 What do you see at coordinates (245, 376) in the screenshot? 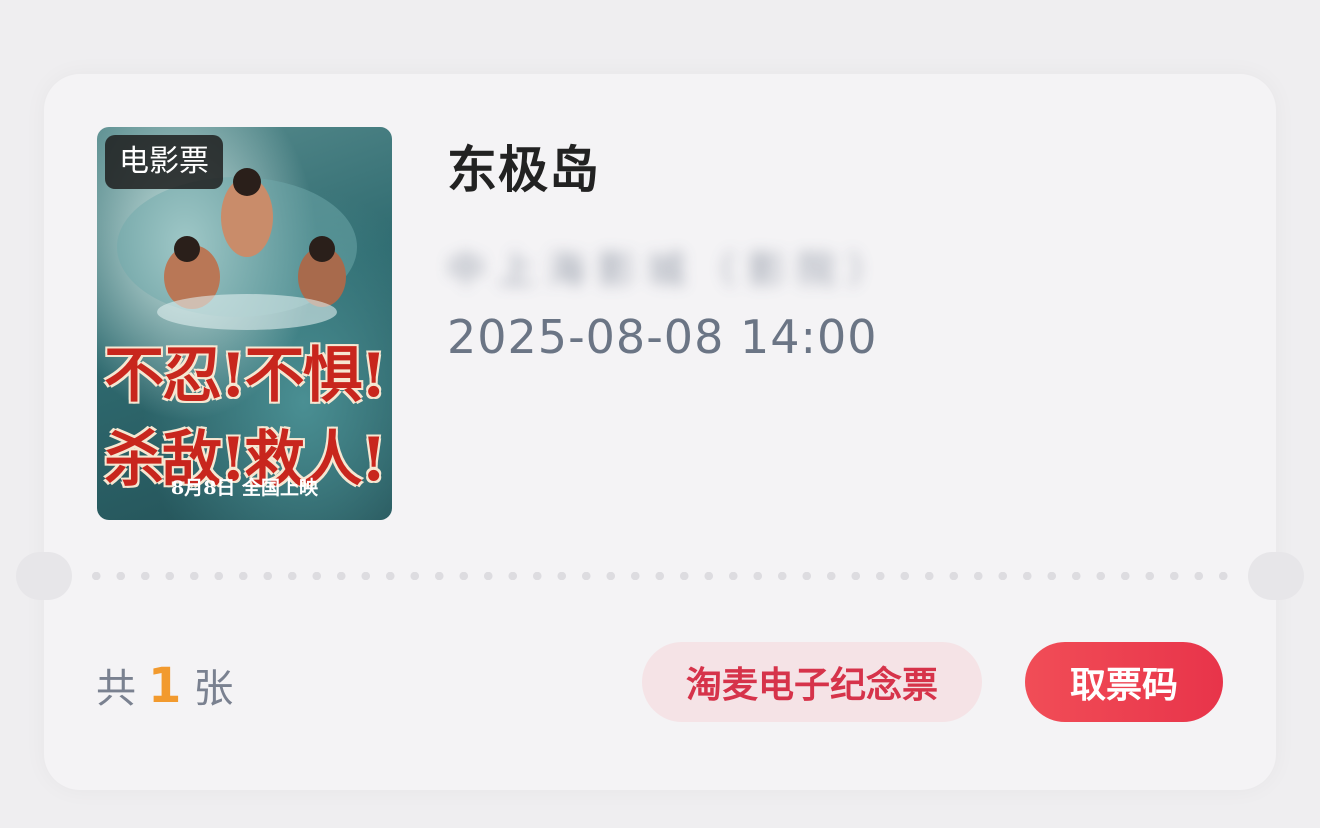
I see `poster-slogan-line1: 不忍!不惧!` at bounding box center [245, 376].